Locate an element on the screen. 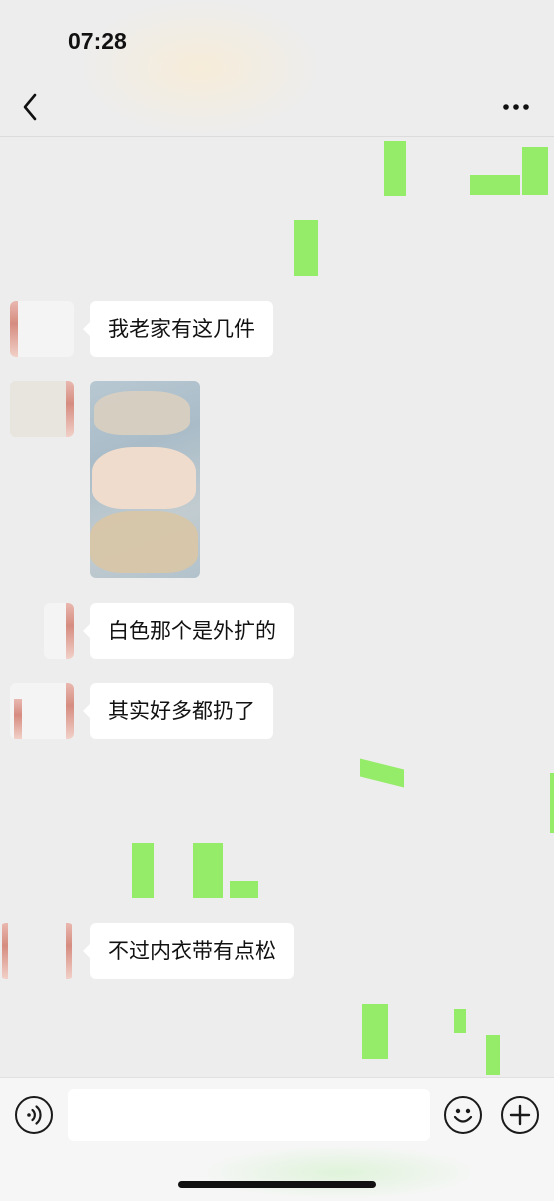 The width and height of the screenshot is (554, 1201). more-dots-icon is located at coordinates (516, 107).